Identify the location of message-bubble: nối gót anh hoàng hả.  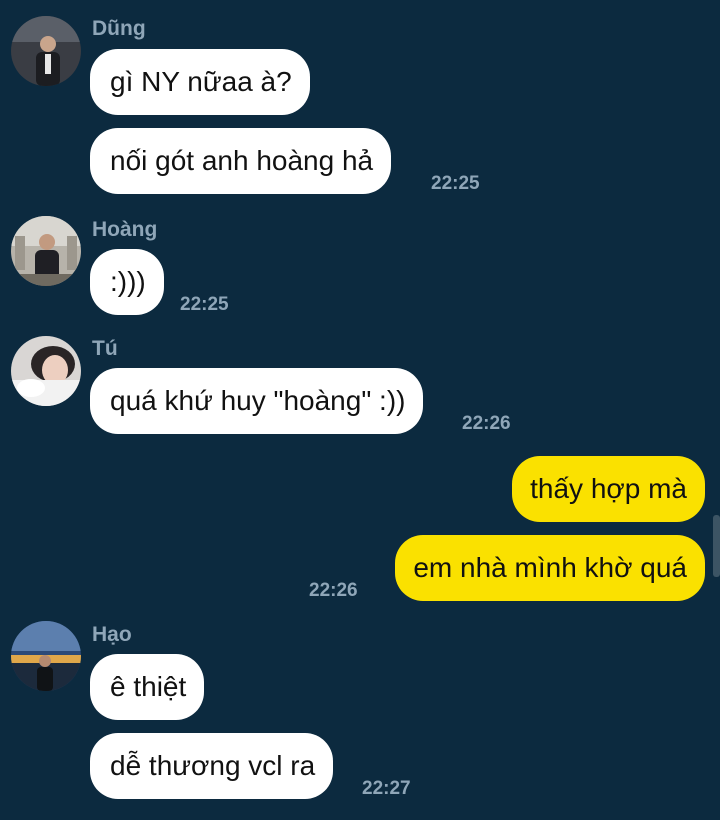
(241, 161).